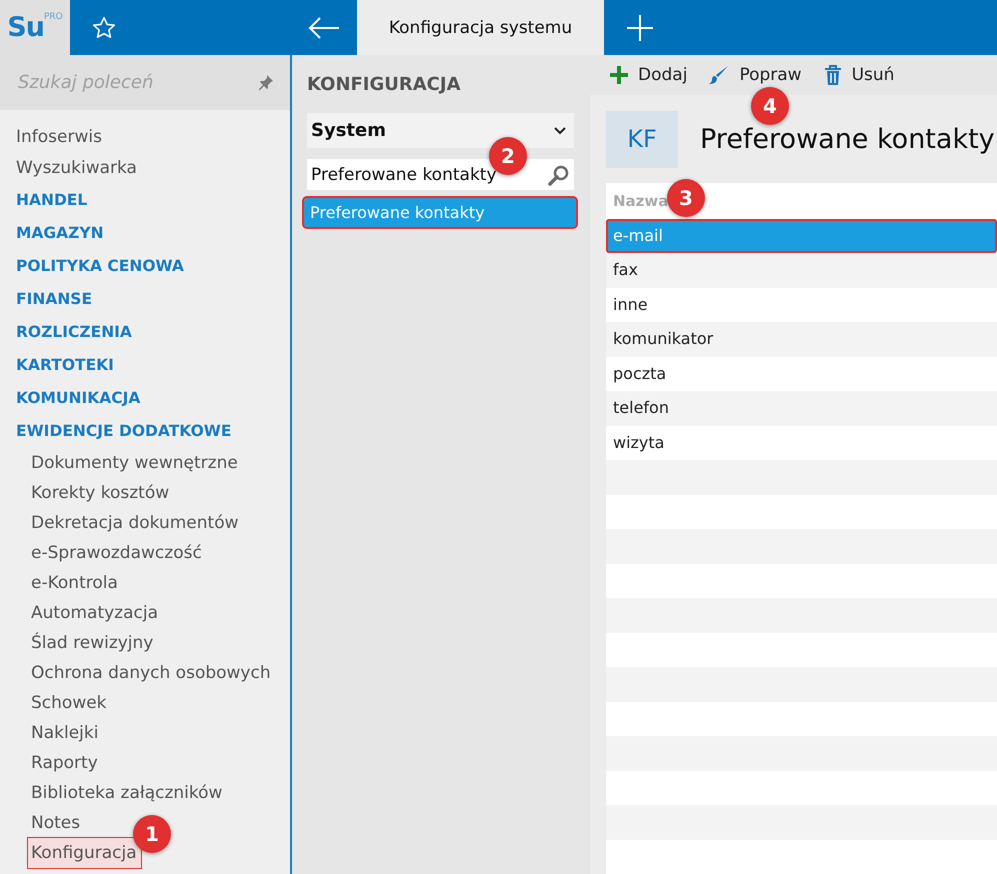 The image size is (997, 874). Describe the element at coordinates (104, 27) in the screenshot. I see `star-icon` at that location.